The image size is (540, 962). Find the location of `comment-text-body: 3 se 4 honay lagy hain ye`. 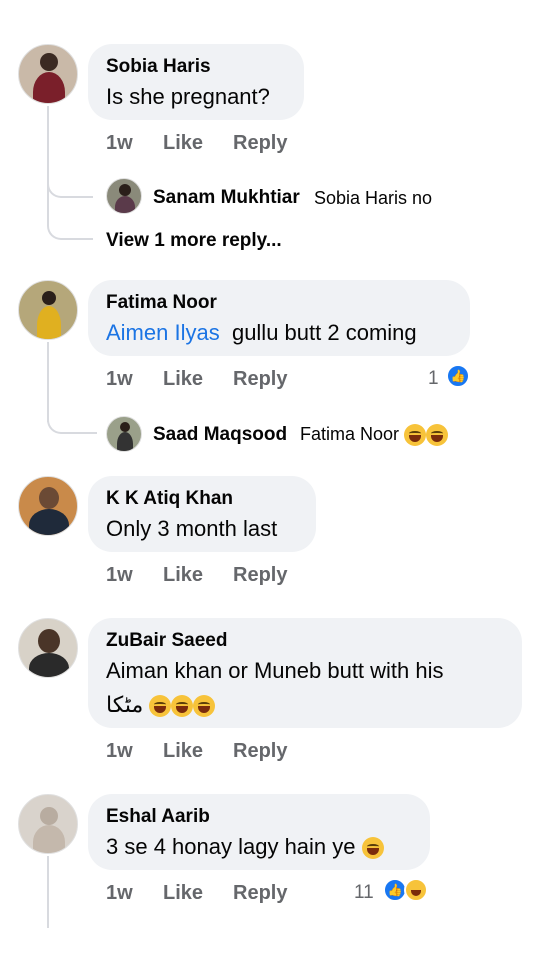

comment-text-body: 3 se 4 honay lagy hain ye is located at coordinates (231, 846).